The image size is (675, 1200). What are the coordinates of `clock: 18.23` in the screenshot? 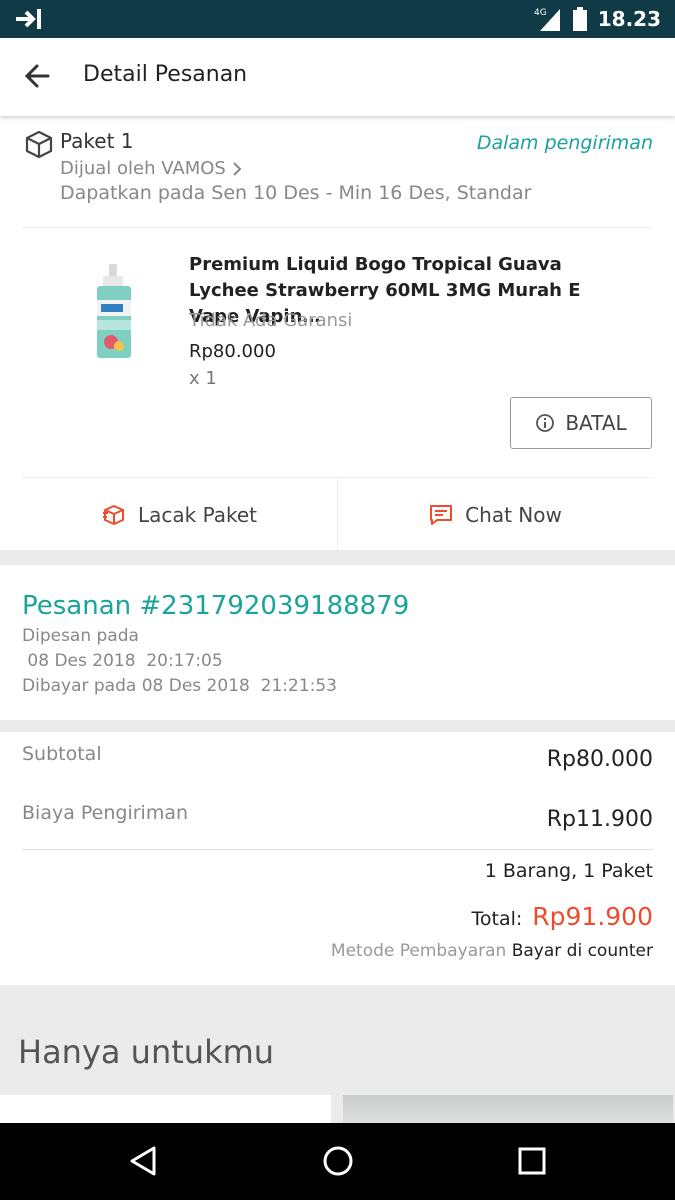 It's located at (629, 19).